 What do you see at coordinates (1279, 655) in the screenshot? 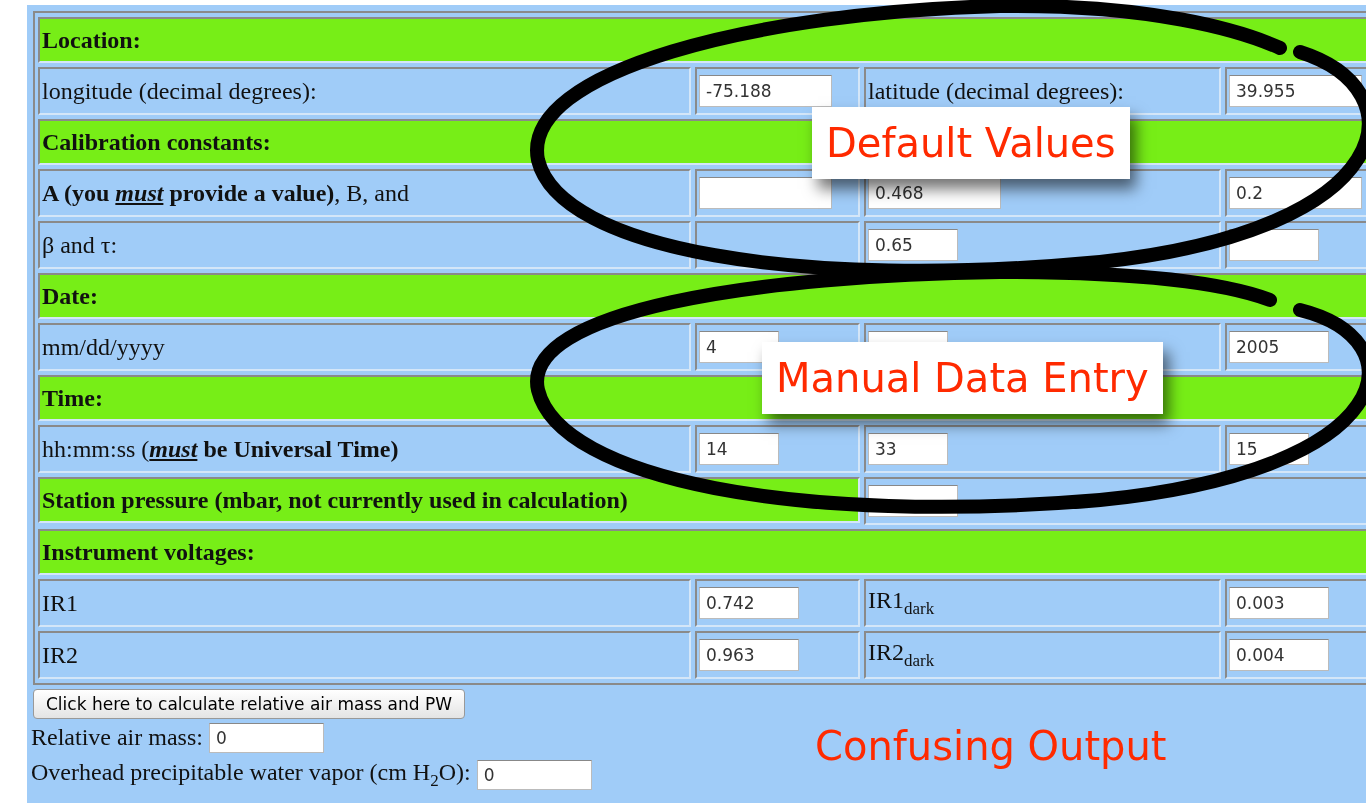
I see `input-field: 0.004` at bounding box center [1279, 655].